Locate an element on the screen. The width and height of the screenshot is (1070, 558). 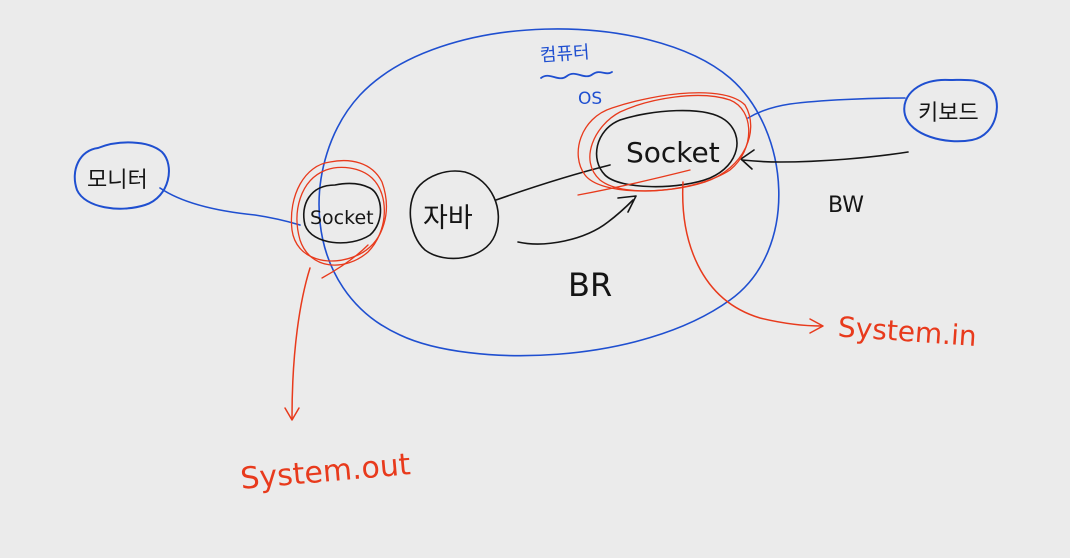
br-arrow-line is located at coordinates (575, 222).